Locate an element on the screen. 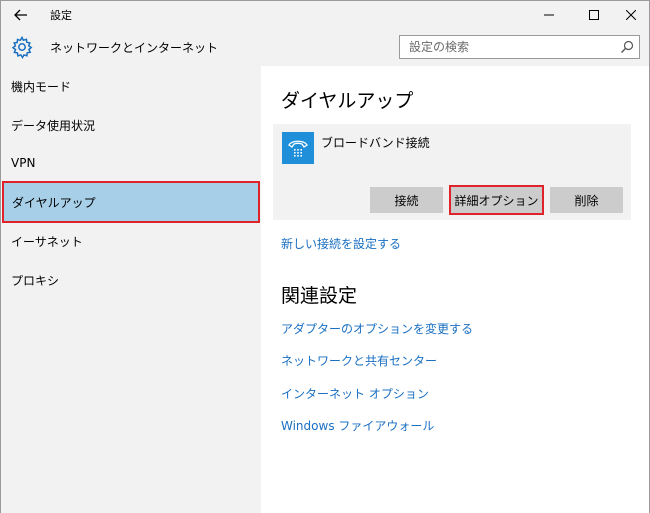 This screenshot has height=513, width=650. connection-name: ブロードバンド接続 is located at coordinates (375, 143).